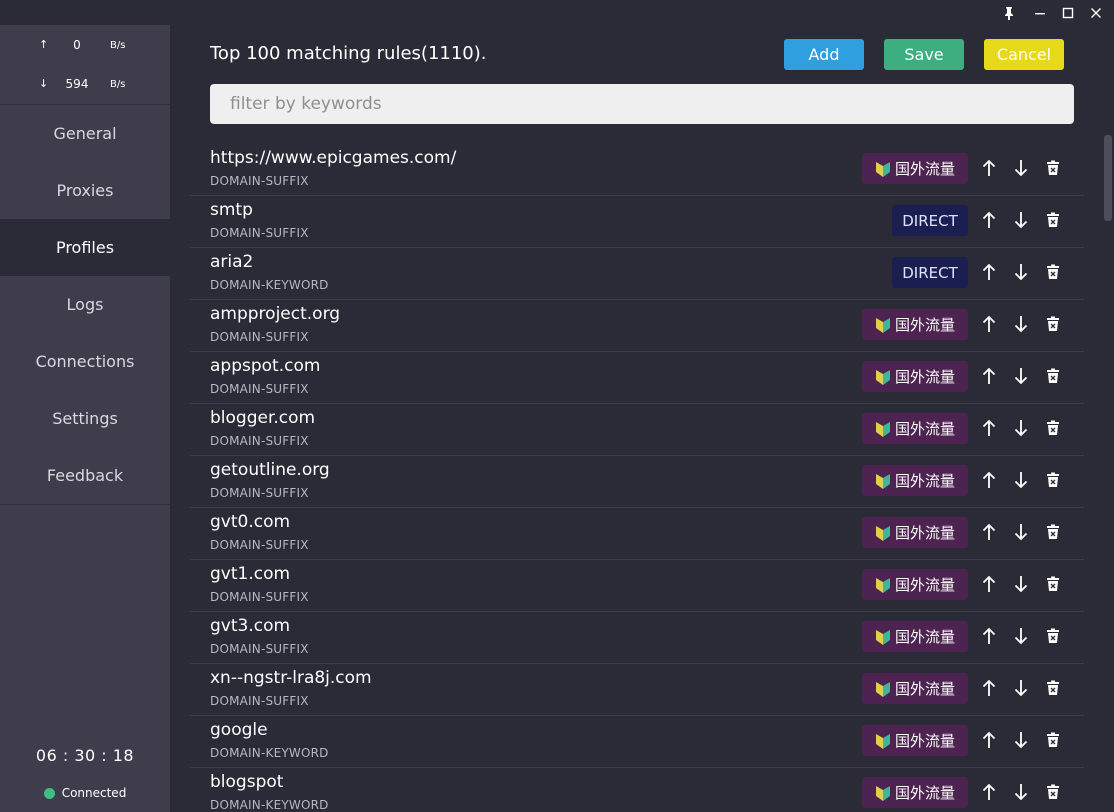 The image size is (1114, 812). Describe the element at coordinates (637, 790) in the screenshot. I see `rule-row: blogspot DOMAIN-KEYWORD 国外流量` at that location.